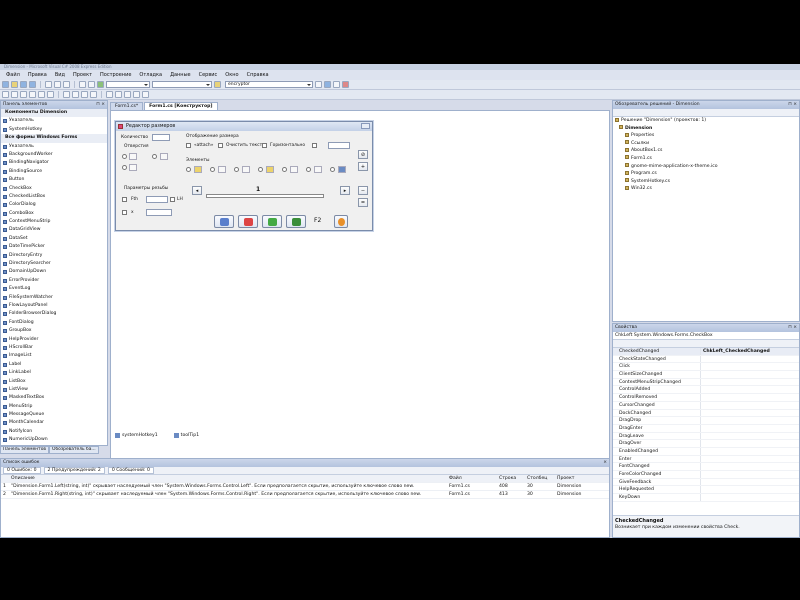 The image size is (800, 600). Describe the element at coordinates (363, 154) in the screenshot. I see `reset-button: ⊘` at that location.